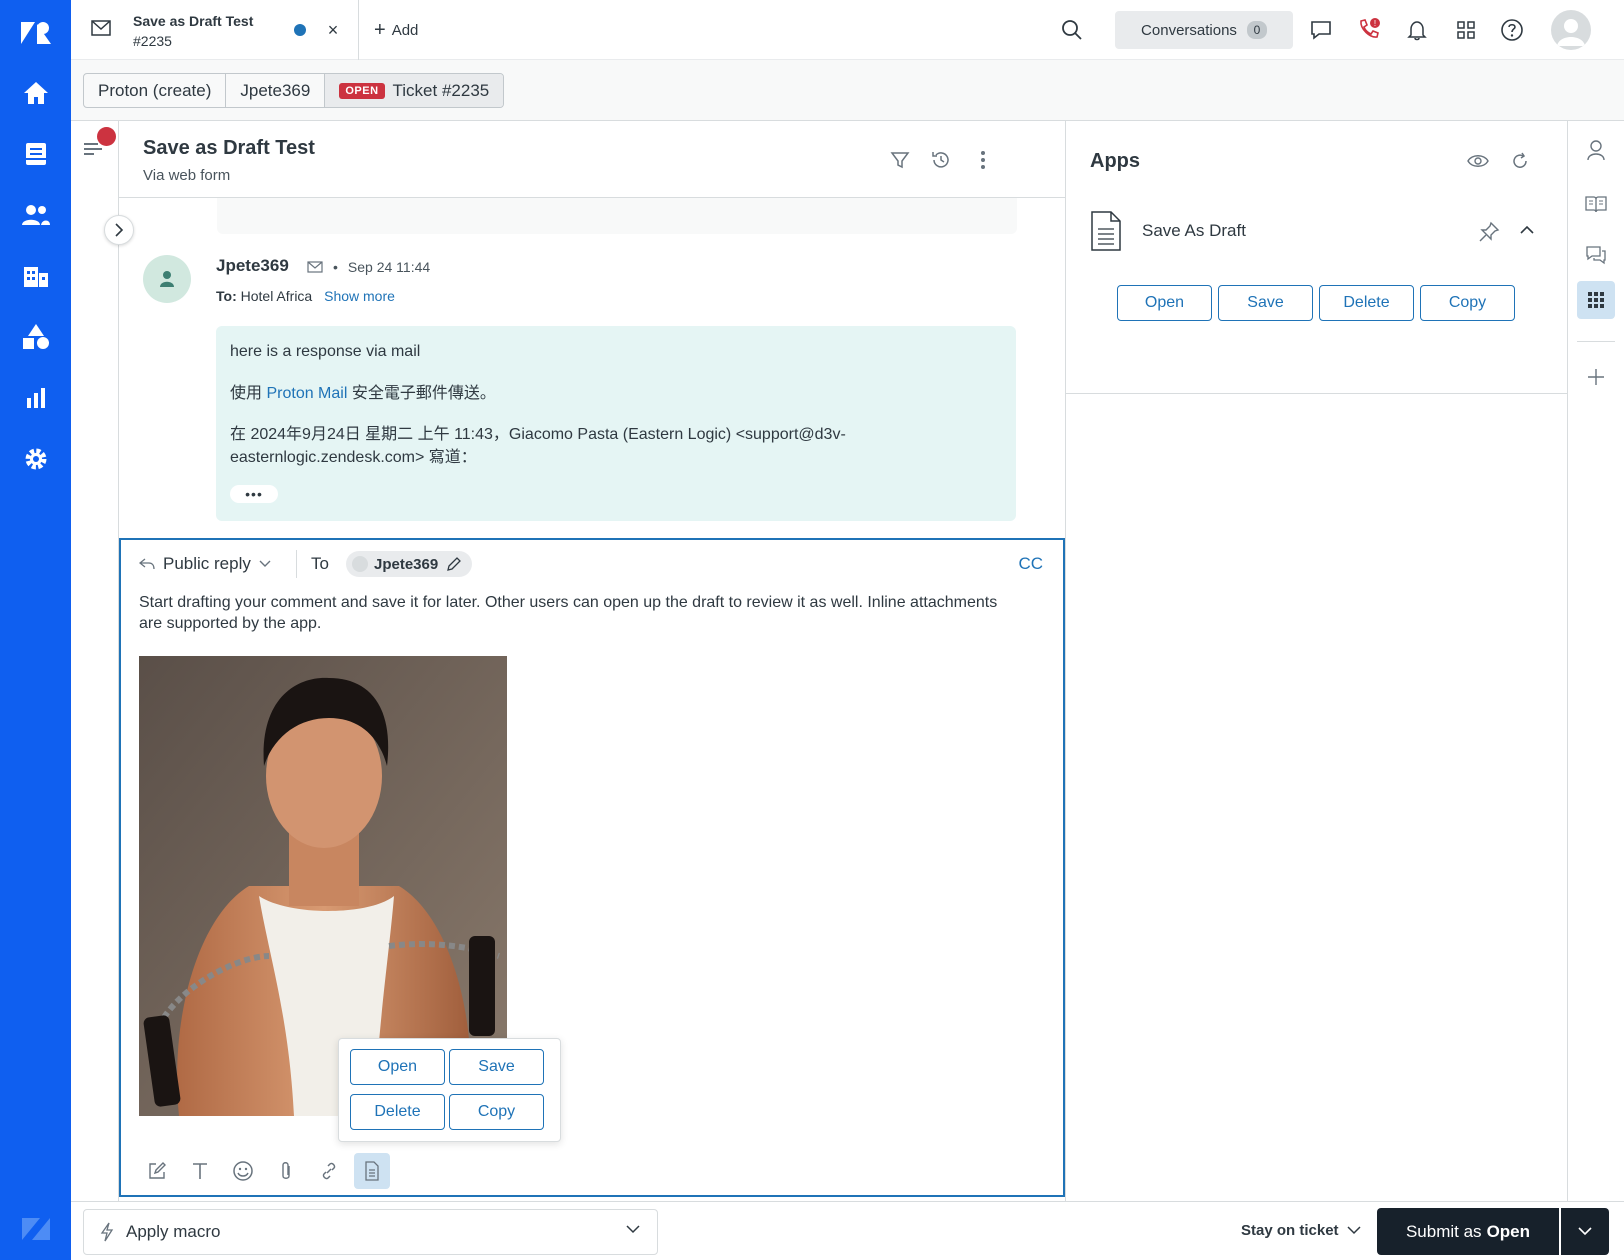 Image resolution: width=1624 pixels, height=1260 pixels. What do you see at coordinates (496, 1112) in the screenshot?
I see `popup-copy-button: Copy` at bounding box center [496, 1112].